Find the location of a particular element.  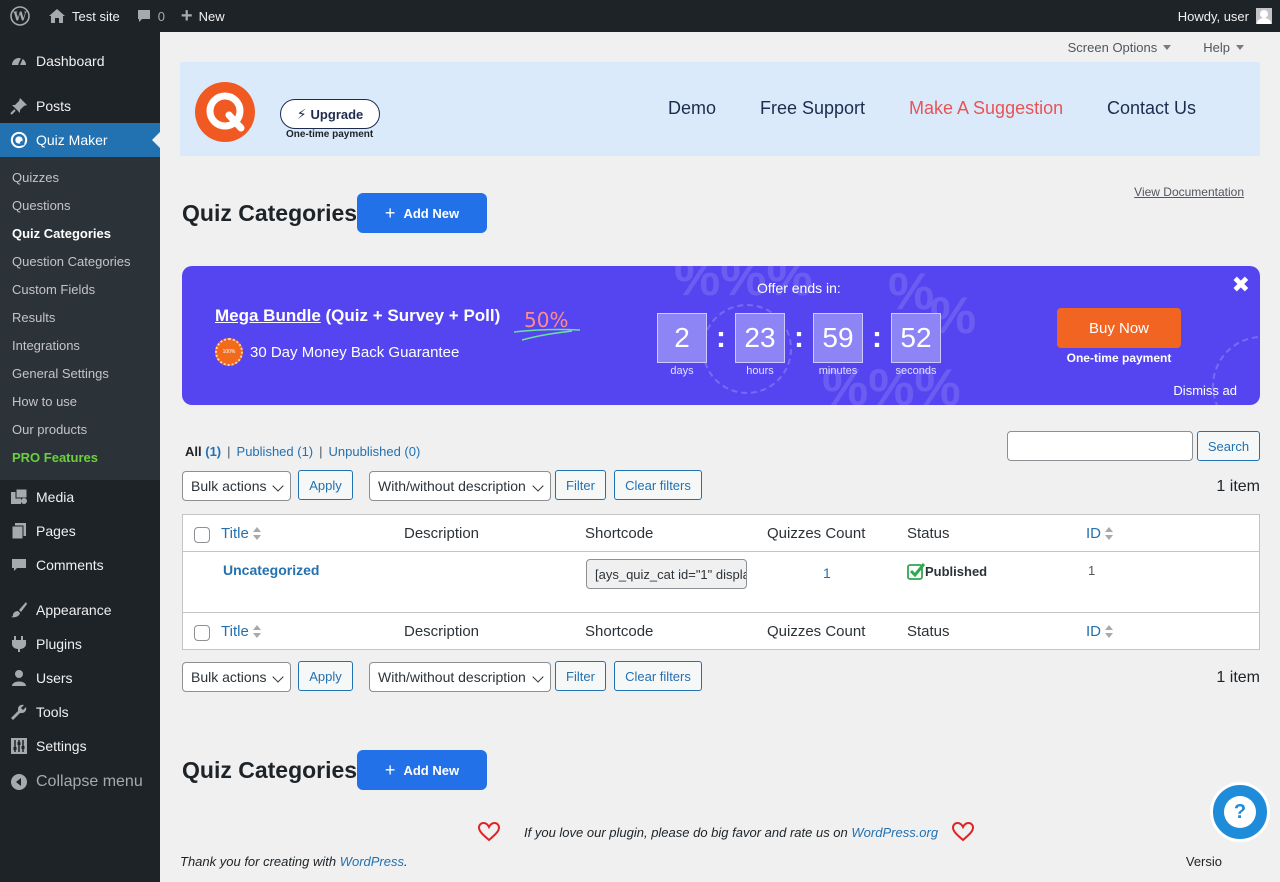

wordpress-link: WordPress is located at coordinates (372, 861).